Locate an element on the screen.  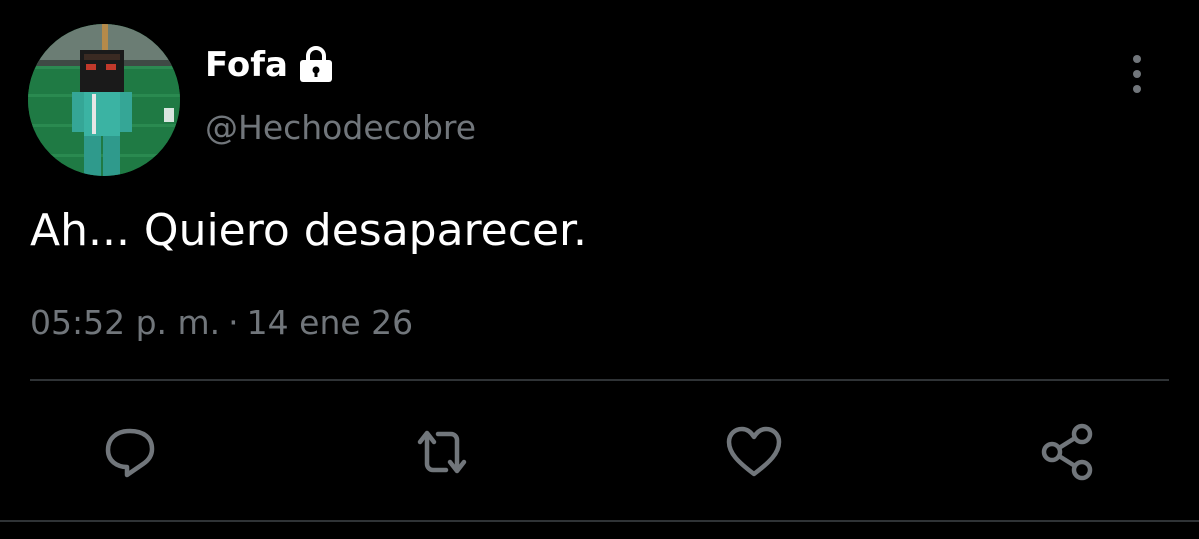
display-name: Fofa is located at coordinates (246, 65).